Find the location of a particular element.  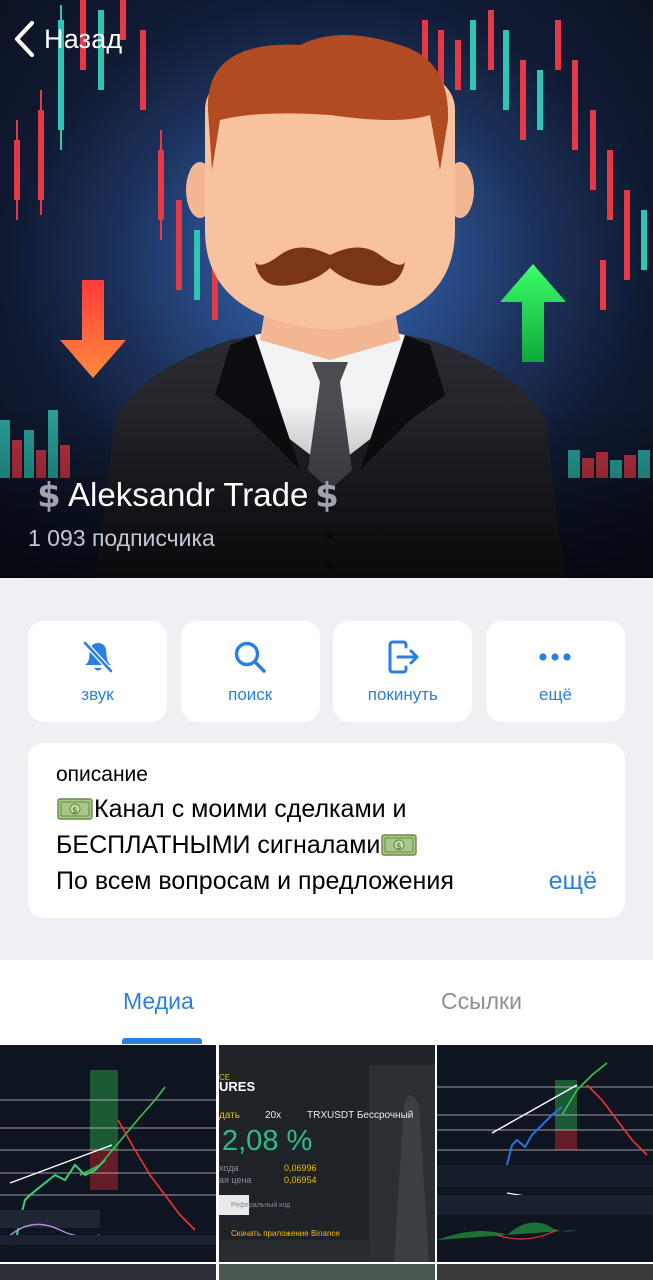

description-text-1: Канал с моими сделками и is located at coordinates (250, 809).